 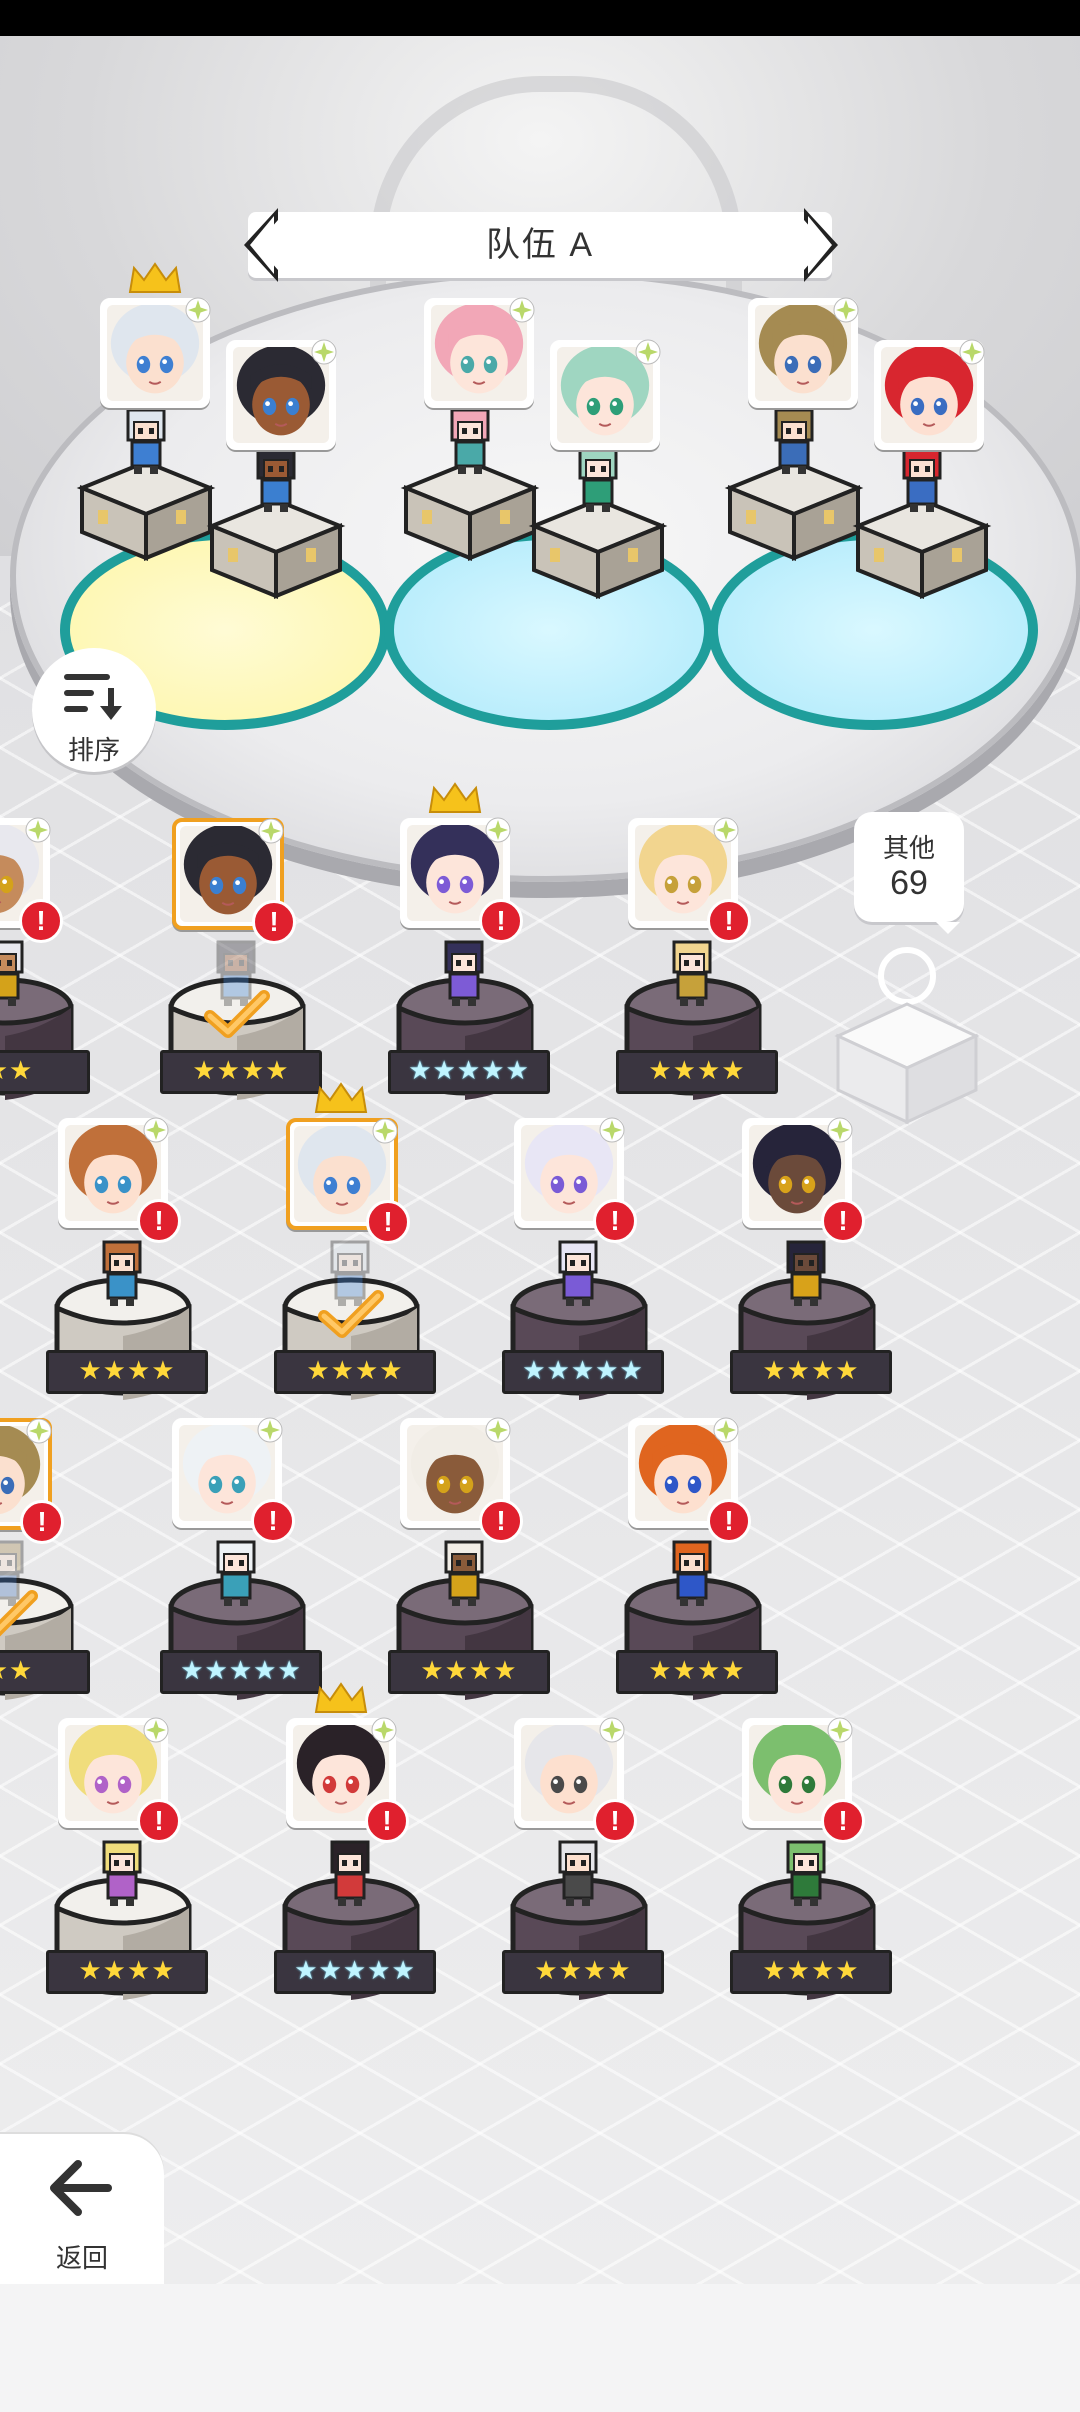 I want to click on sort-button: 排序, so click(x=94, y=710).